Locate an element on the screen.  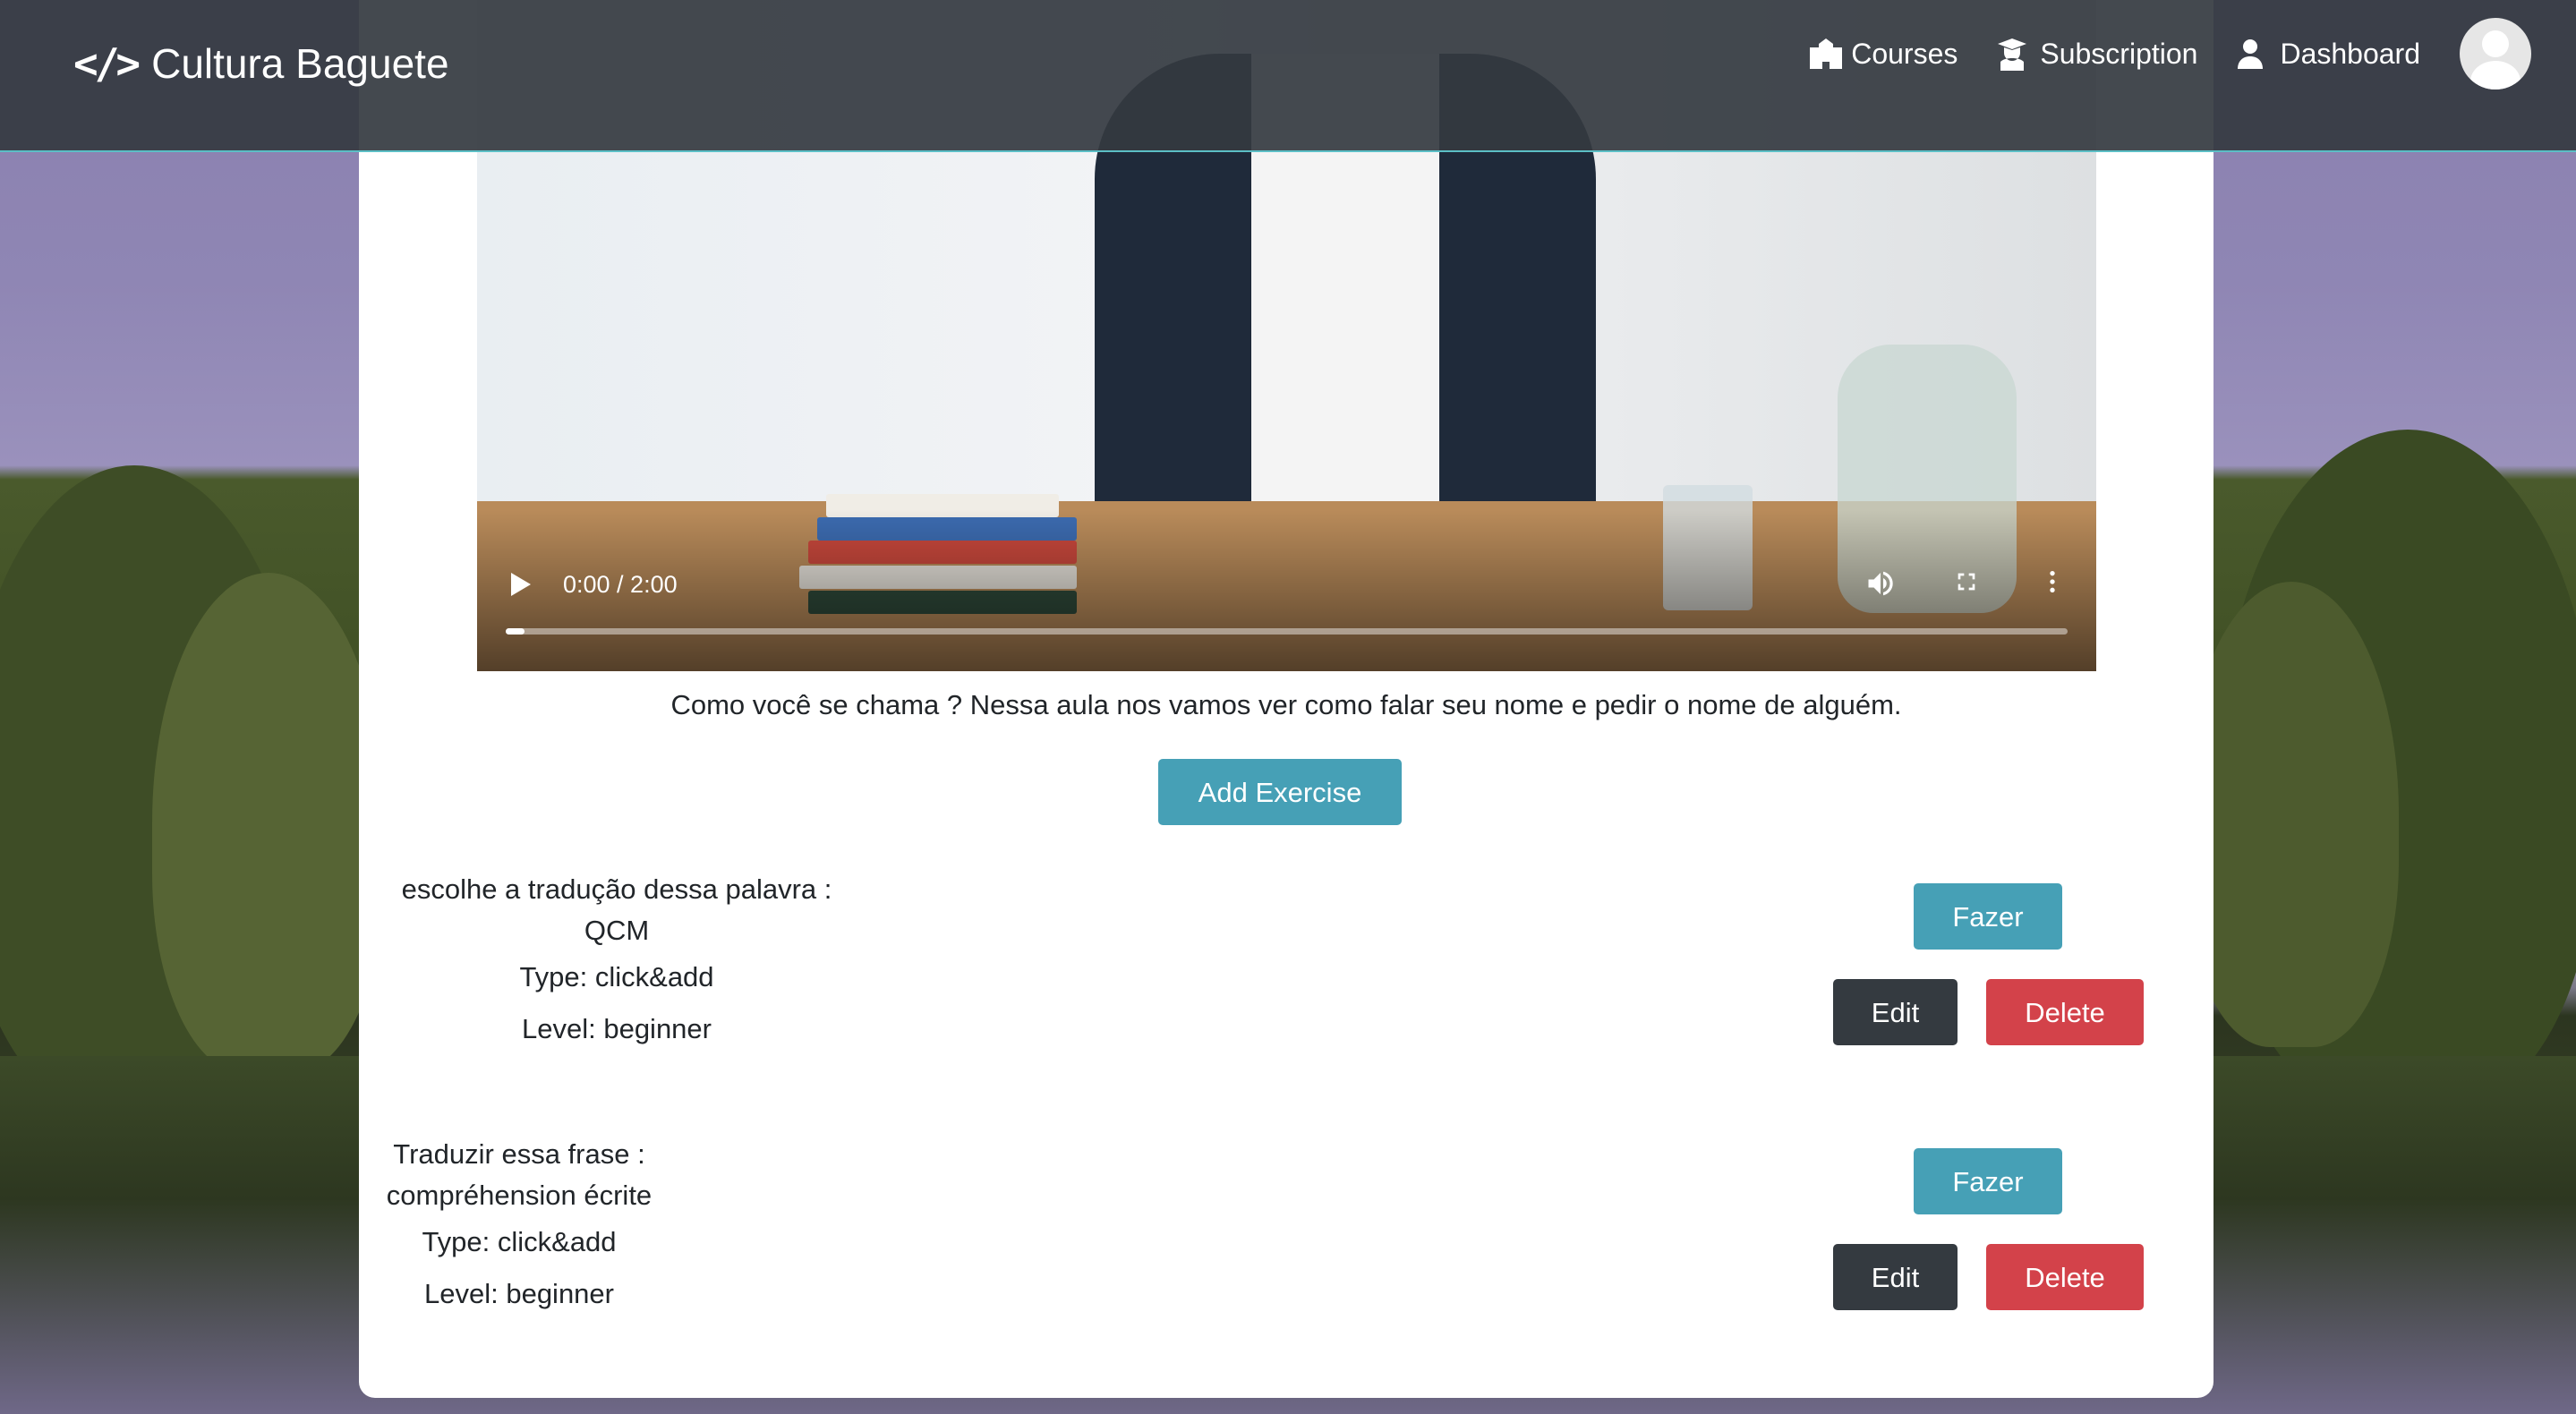
exercise-subtitle: compréhension écrite is located at coordinates (519, 1195).